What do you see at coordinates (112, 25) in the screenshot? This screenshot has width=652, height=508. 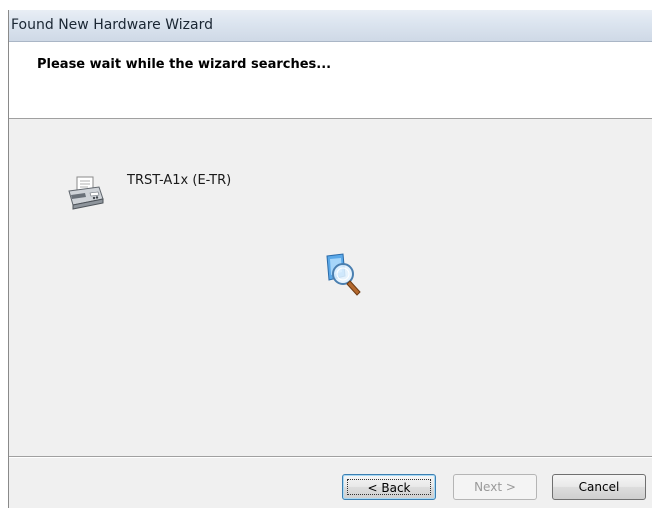 I see `window-title: Found New Hardware Wizard` at bounding box center [112, 25].